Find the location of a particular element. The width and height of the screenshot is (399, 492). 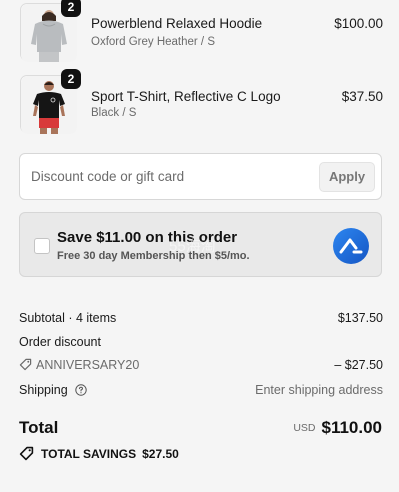

item-variant: Black / S is located at coordinates (114, 113).